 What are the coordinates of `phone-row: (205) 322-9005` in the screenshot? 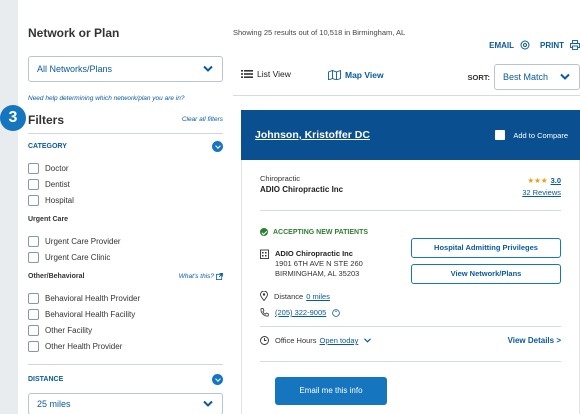 It's located at (300, 312).